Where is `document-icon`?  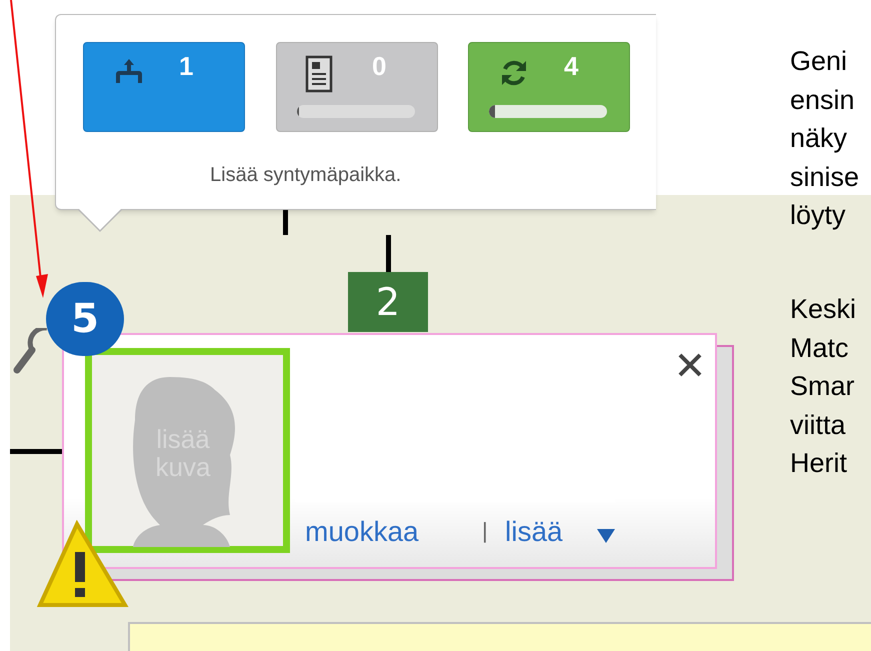 document-icon is located at coordinates (319, 74).